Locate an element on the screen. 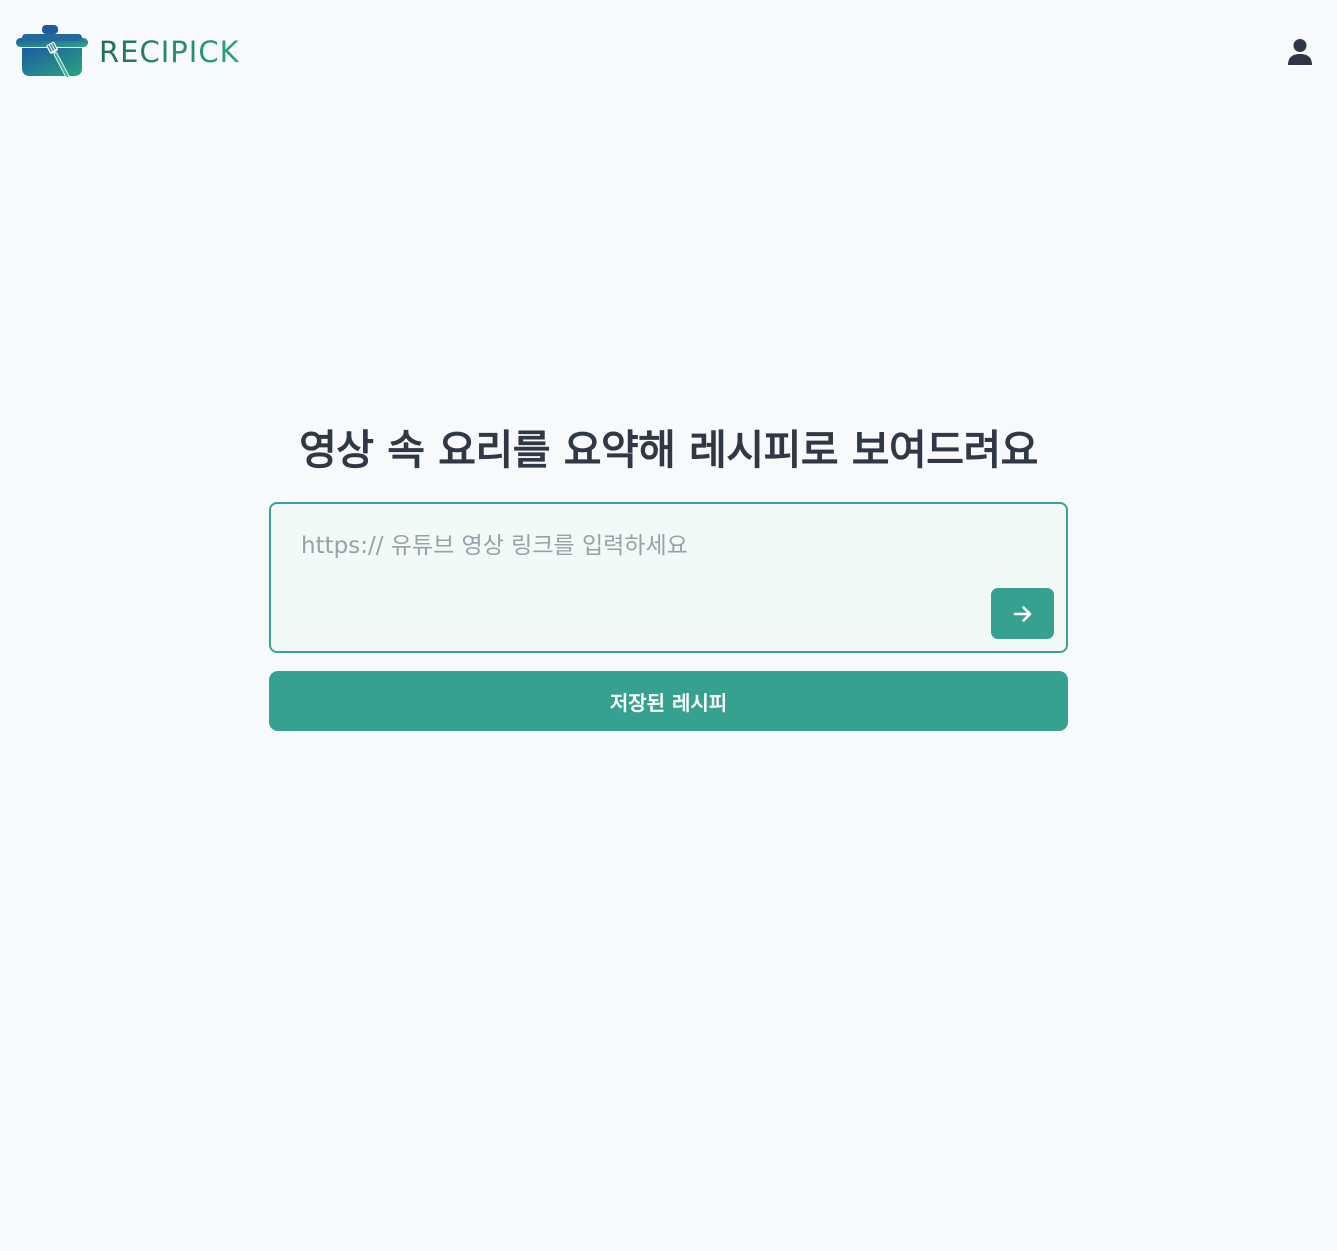  page-title: 영상 속 요리를 요약해 레시피로 보여드려요 is located at coordinates (668, 450).